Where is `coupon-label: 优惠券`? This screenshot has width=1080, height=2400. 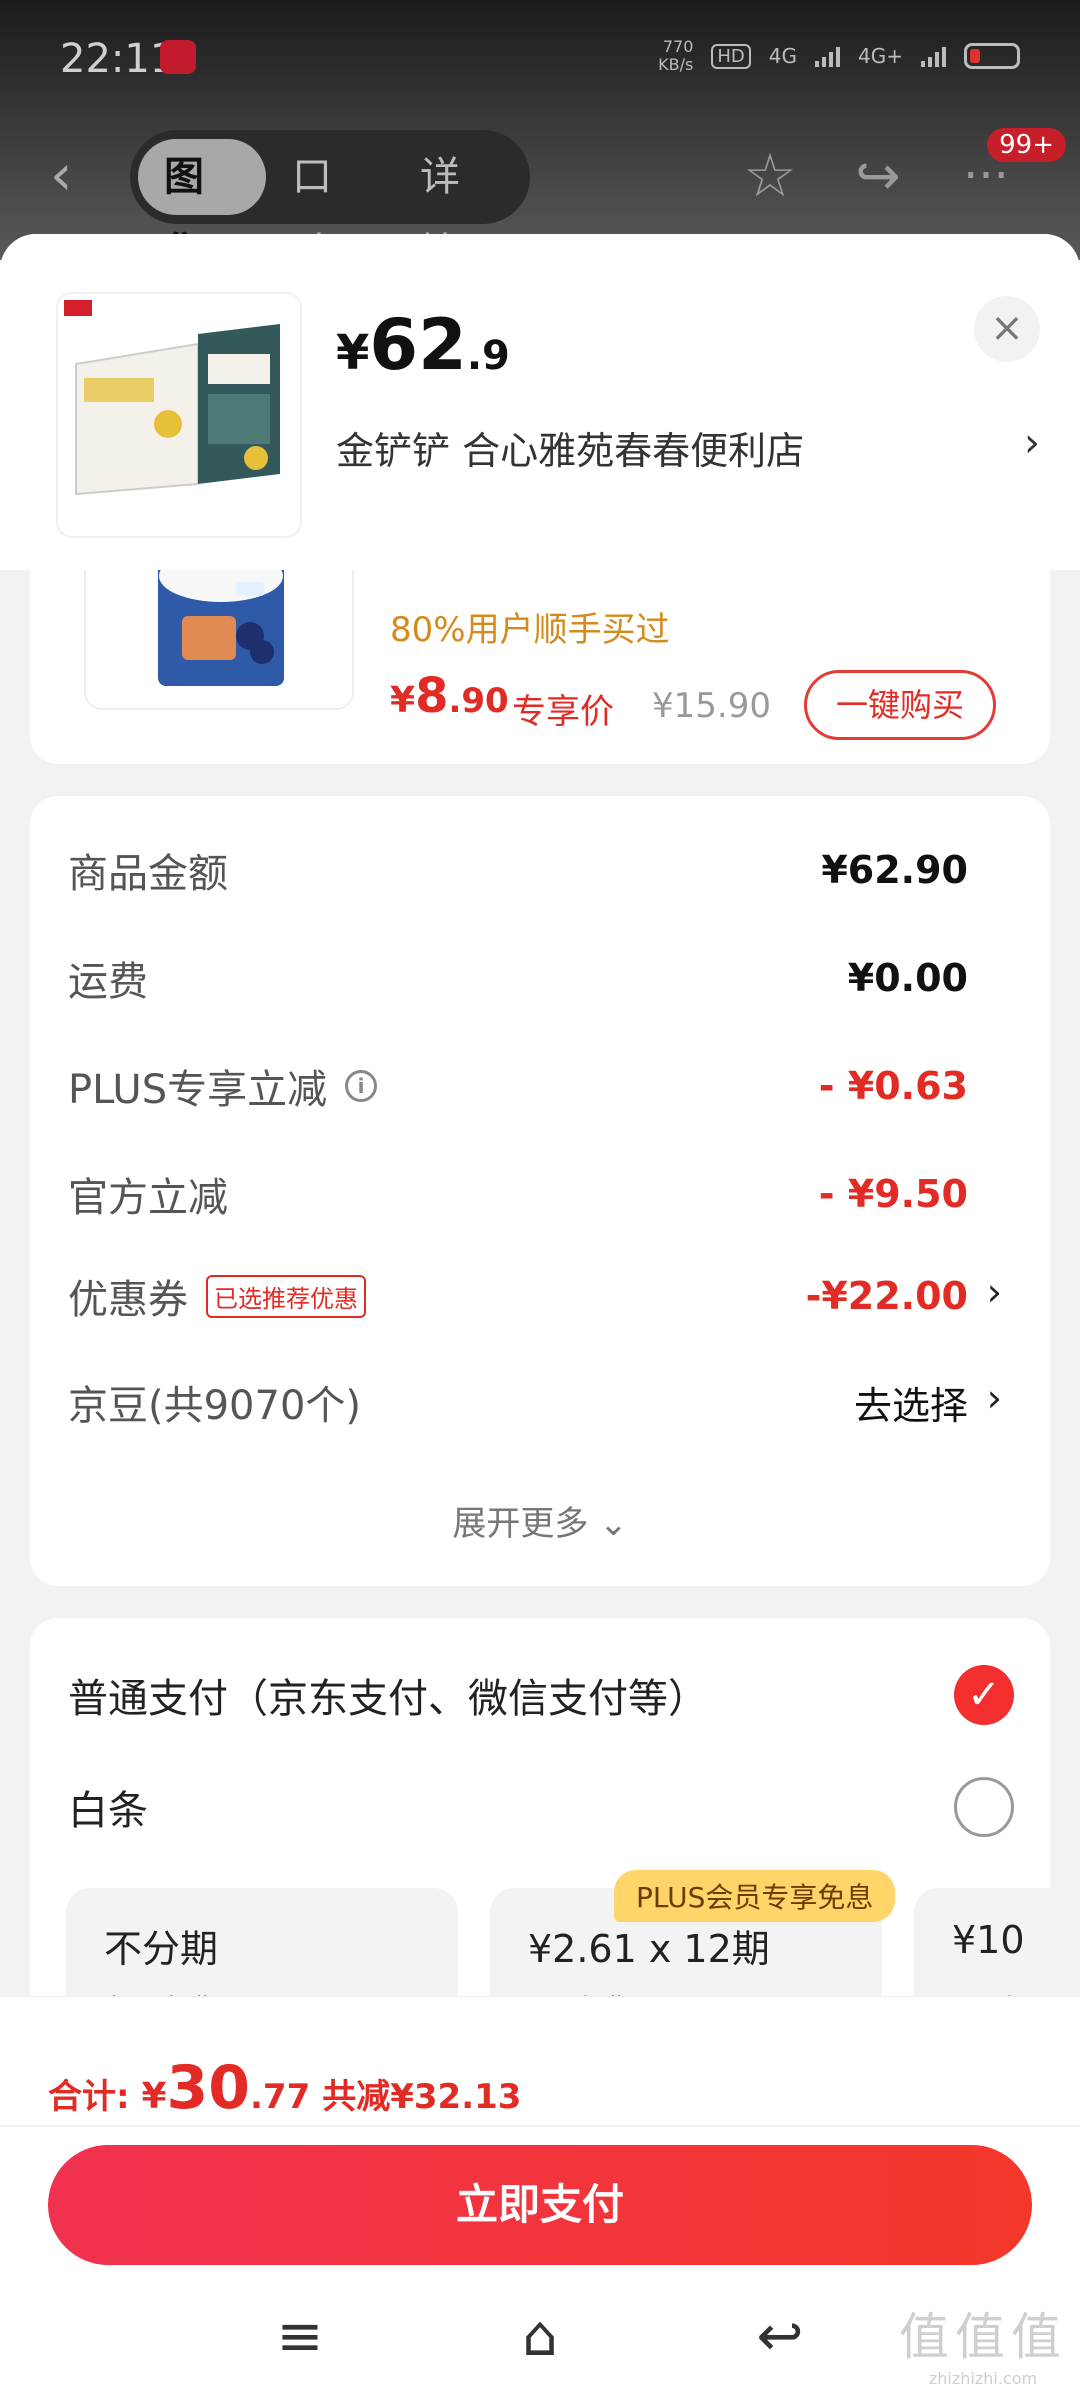
coupon-label: 优惠券 is located at coordinates (128, 1300).